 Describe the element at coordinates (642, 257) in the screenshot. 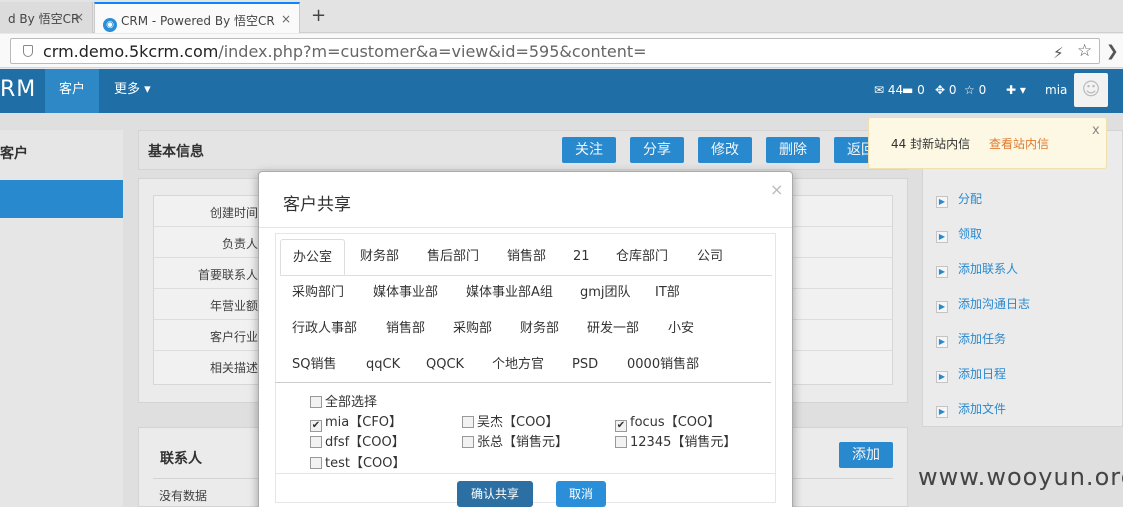

I see `dept-tab: 仓库部门` at that location.